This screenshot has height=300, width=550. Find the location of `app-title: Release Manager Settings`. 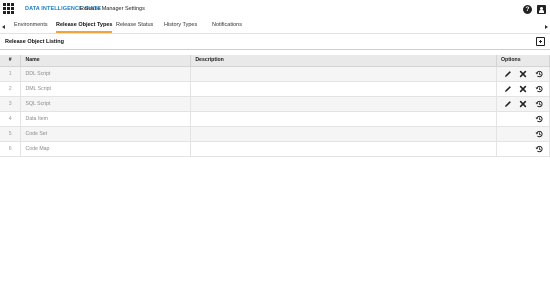

app-title: Release Manager Settings is located at coordinates (112, 9).